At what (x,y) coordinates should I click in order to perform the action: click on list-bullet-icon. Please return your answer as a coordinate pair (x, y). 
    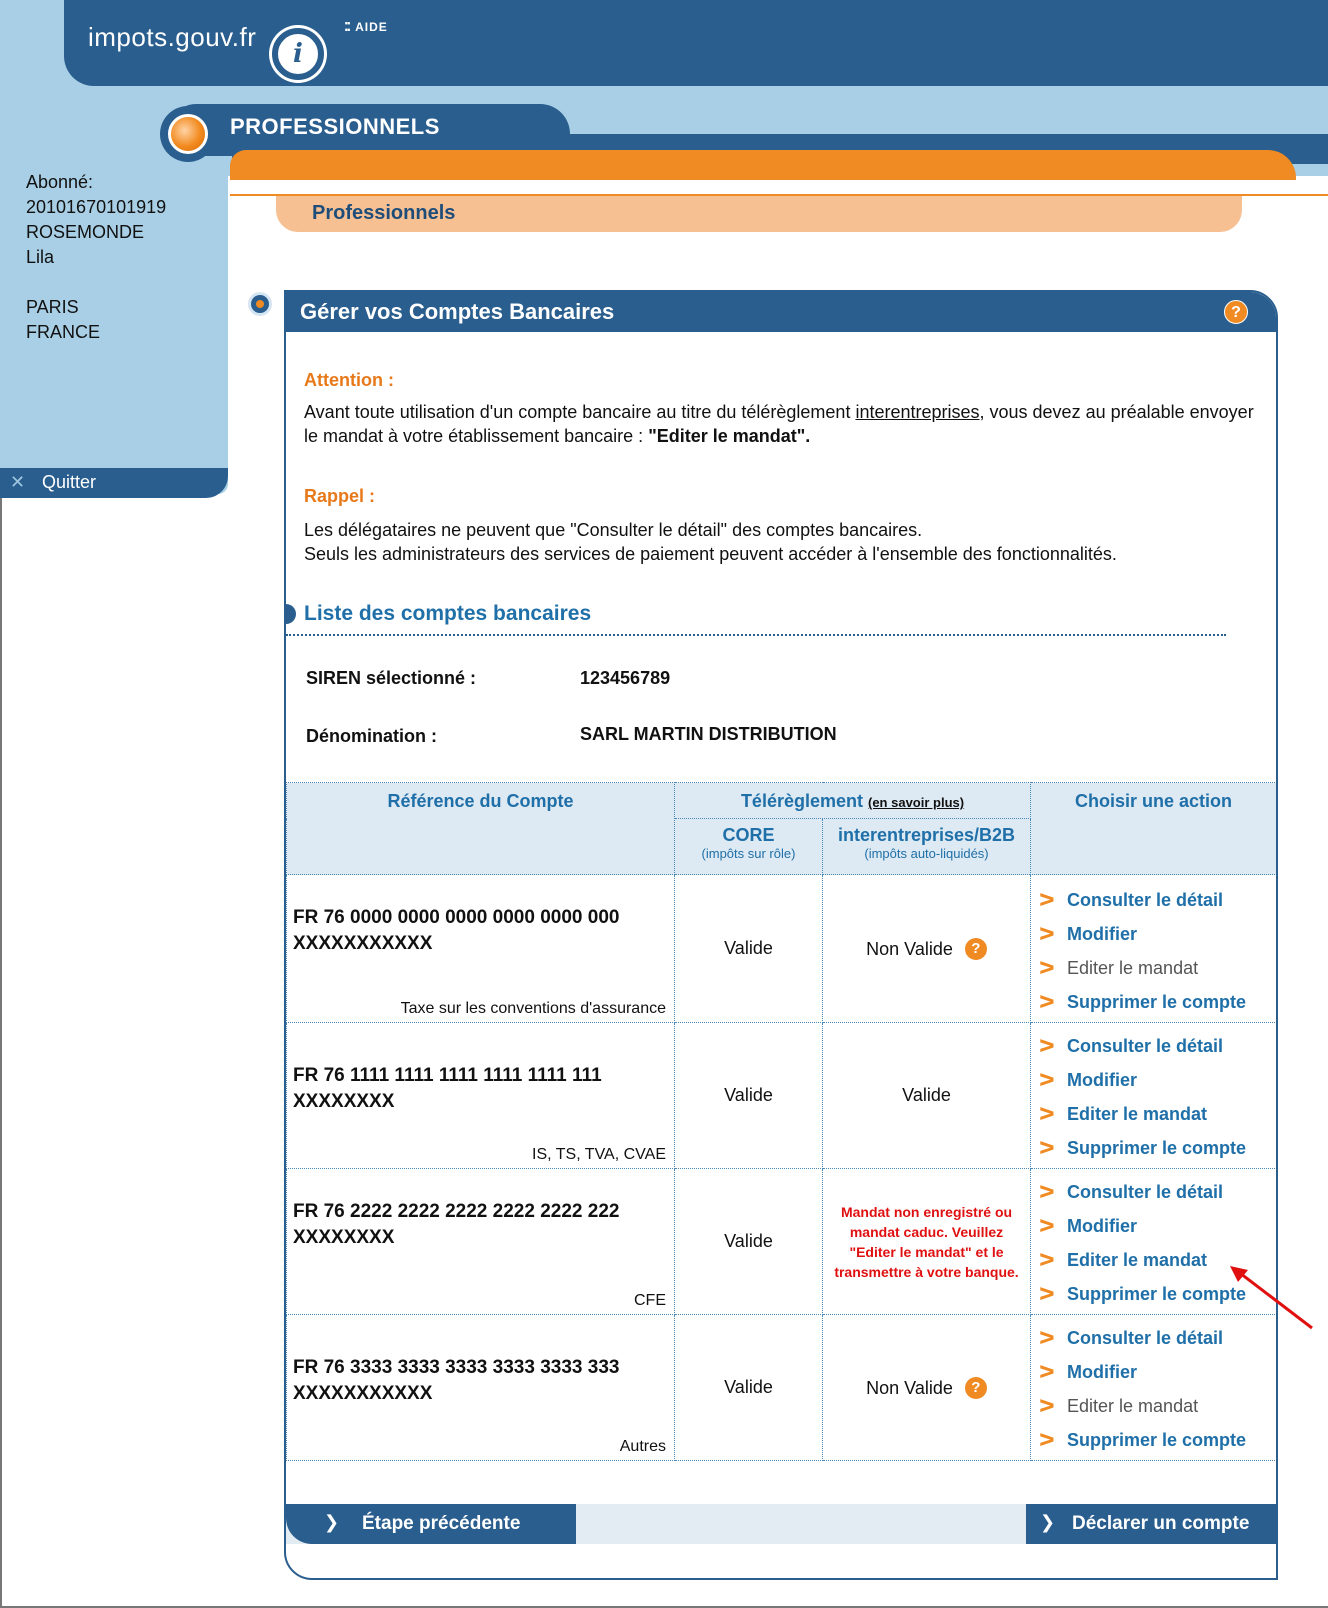
    Looking at the image, I should click on (291, 614).